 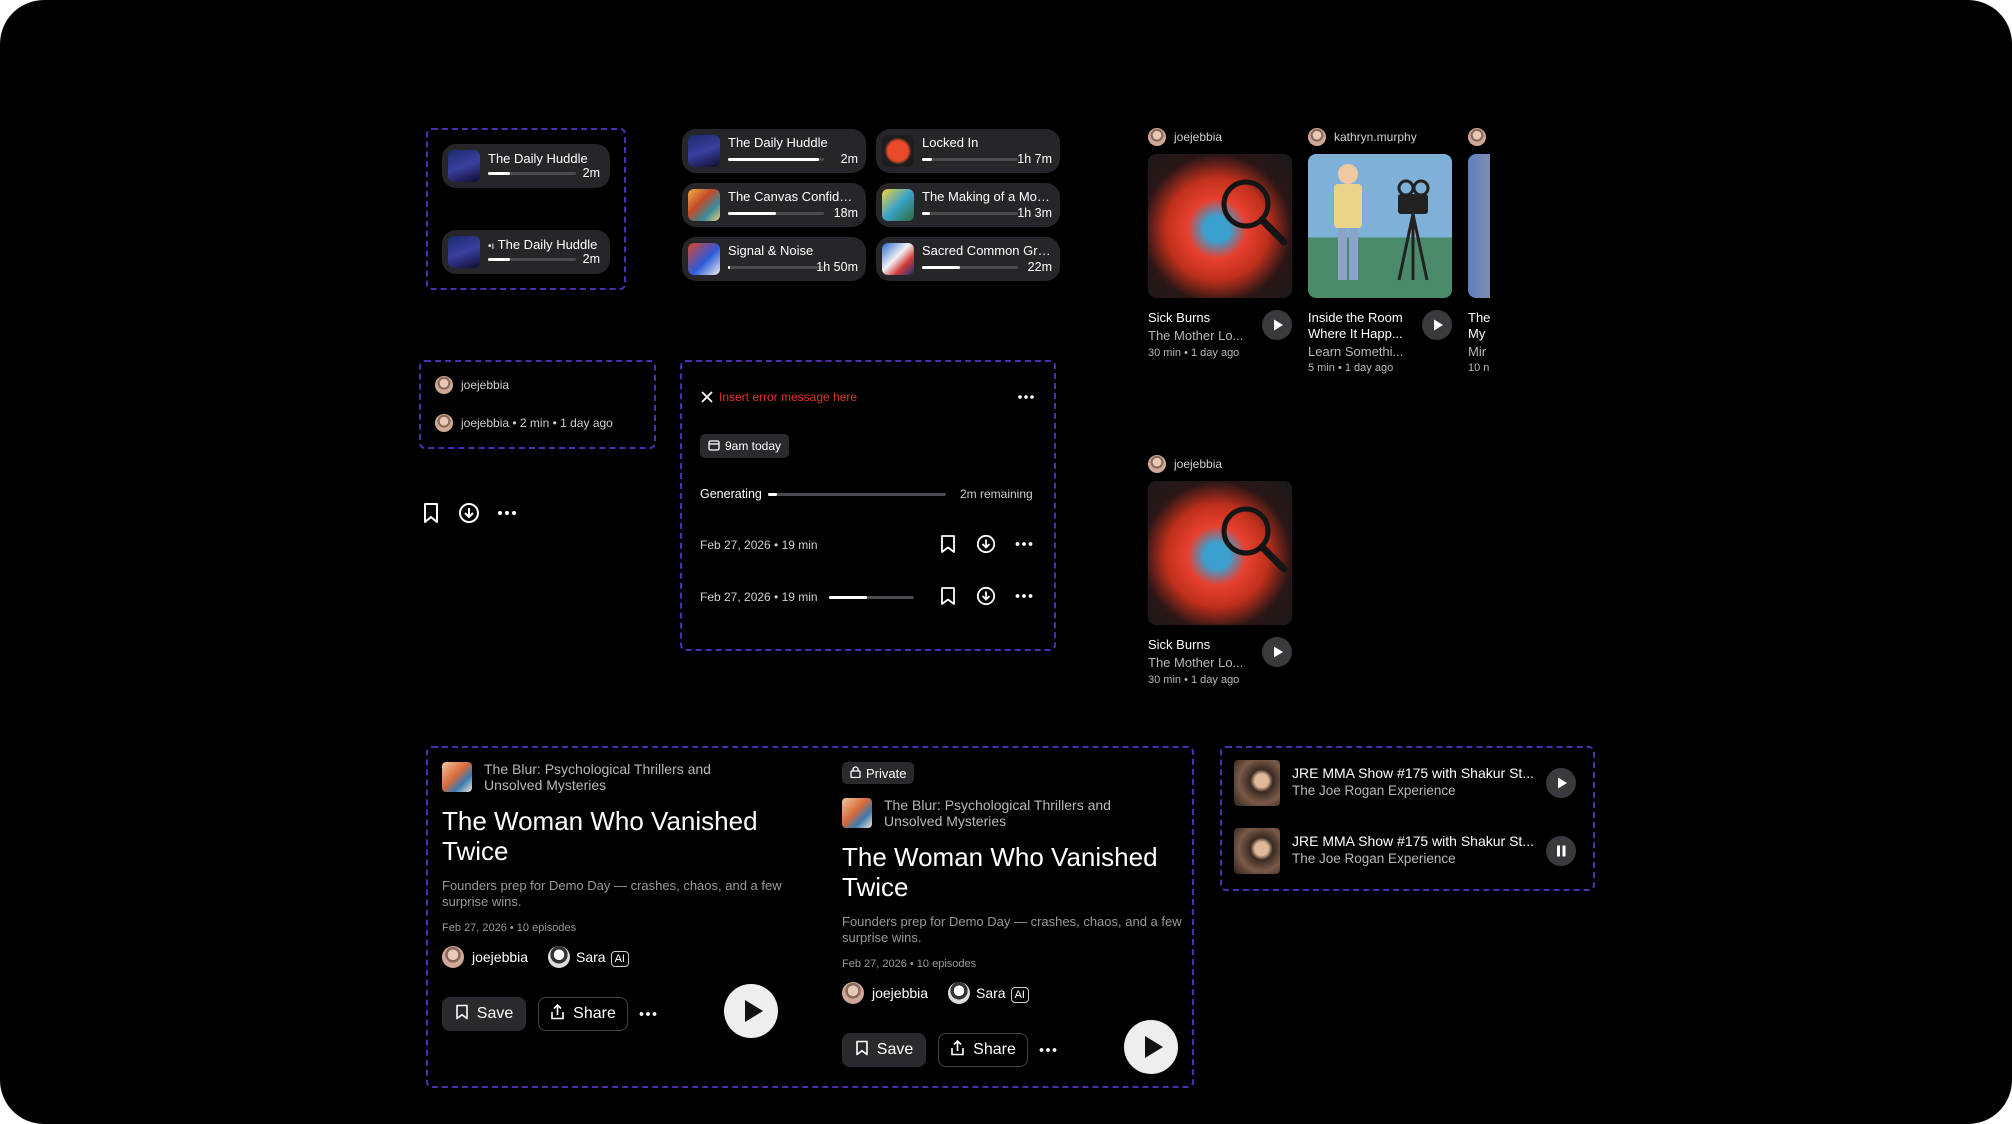 I want to click on tile-meta: 30 min • 1 day ago, so click(x=1194, y=353).